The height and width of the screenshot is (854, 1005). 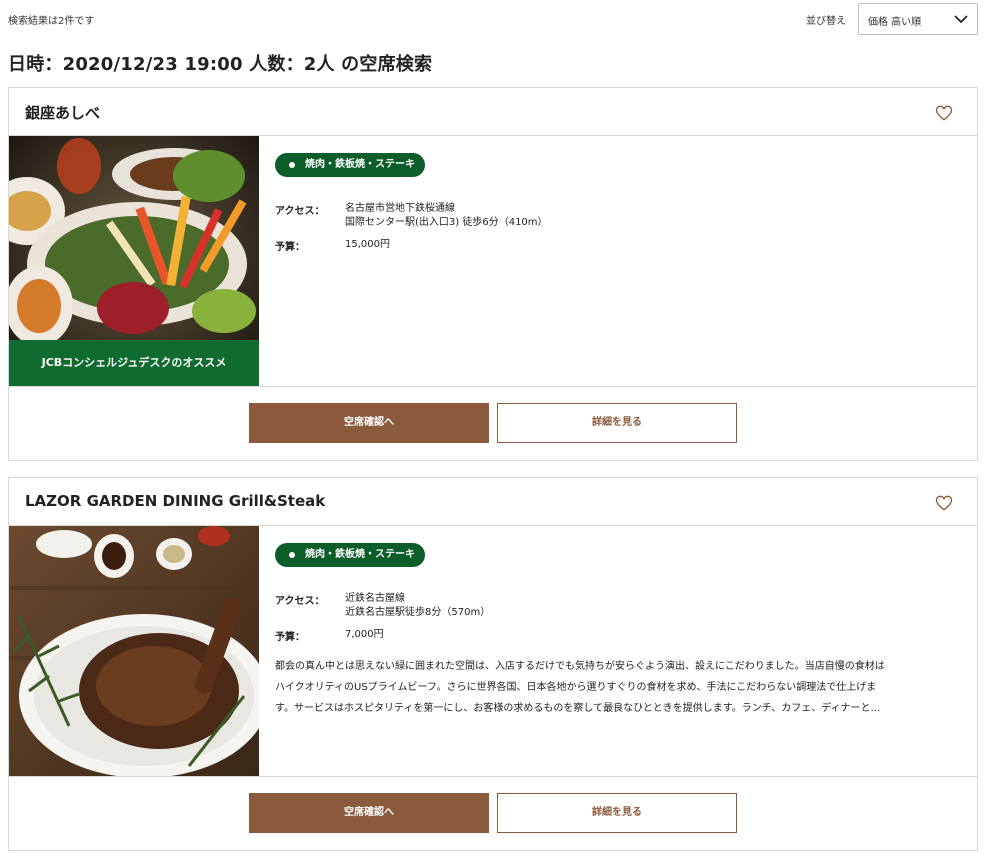 I want to click on result-count: 検索結果は2件です, so click(x=51, y=21).